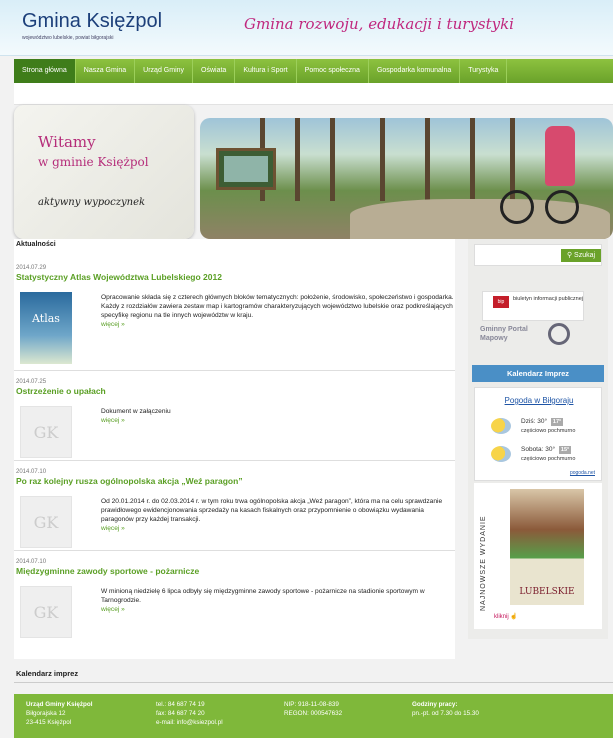  Describe the element at coordinates (45, 71) in the screenshot. I see `nav-item-home: Strona główna` at that location.